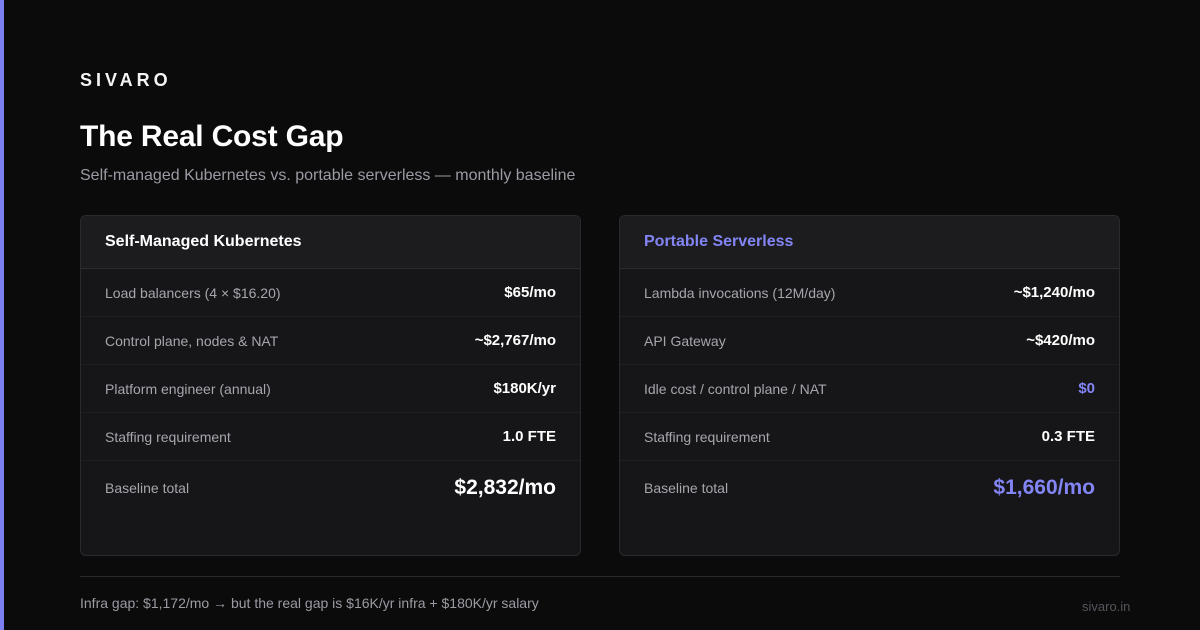  What do you see at coordinates (1068, 436) in the screenshot?
I see `cost-value: 0.3 FTE` at bounding box center [1068, 436].